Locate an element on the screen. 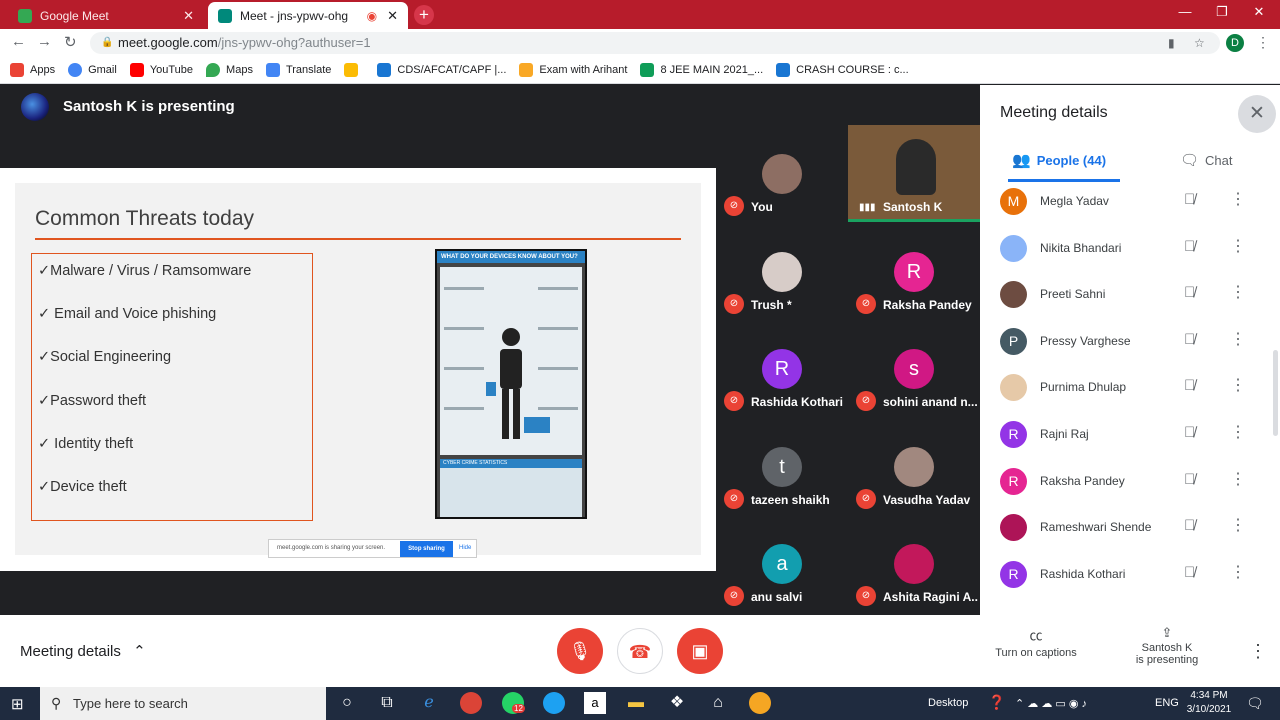 Image resolution: width=1280 pixels, height=720 pixels. help-icon: ❓ is located at coordinates (996, 702).